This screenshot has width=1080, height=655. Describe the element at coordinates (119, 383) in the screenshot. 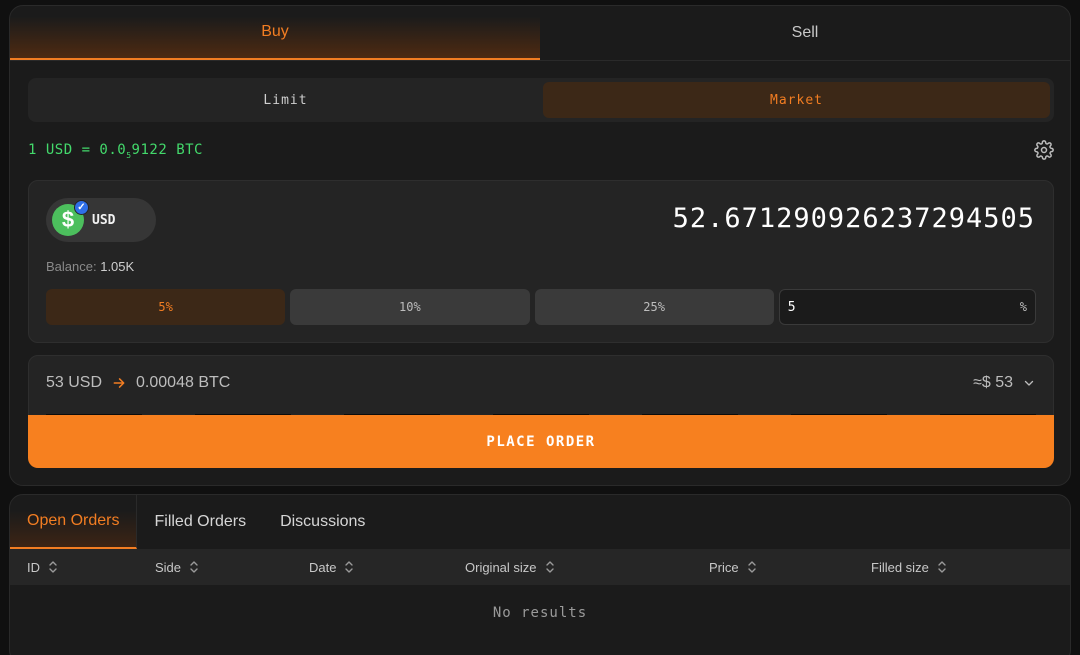

I see `arrow-right-icon` at that location.